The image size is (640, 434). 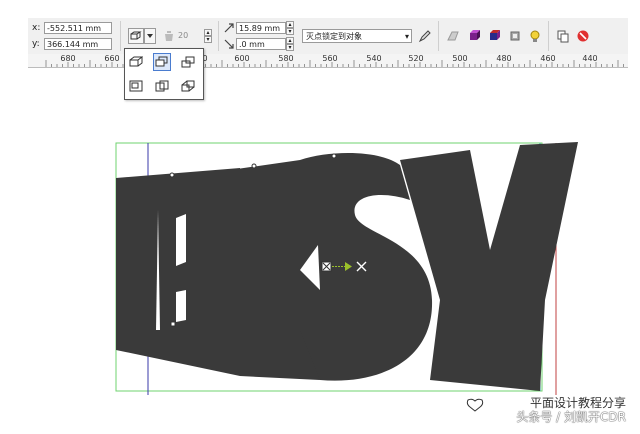 I want to click on extrusion-type-popup, so click(x=164, y=74).